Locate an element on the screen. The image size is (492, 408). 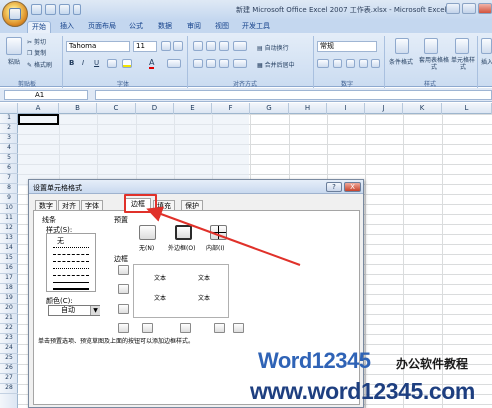
insert-cells-label: 插入 is located at coordinates (486, 61).